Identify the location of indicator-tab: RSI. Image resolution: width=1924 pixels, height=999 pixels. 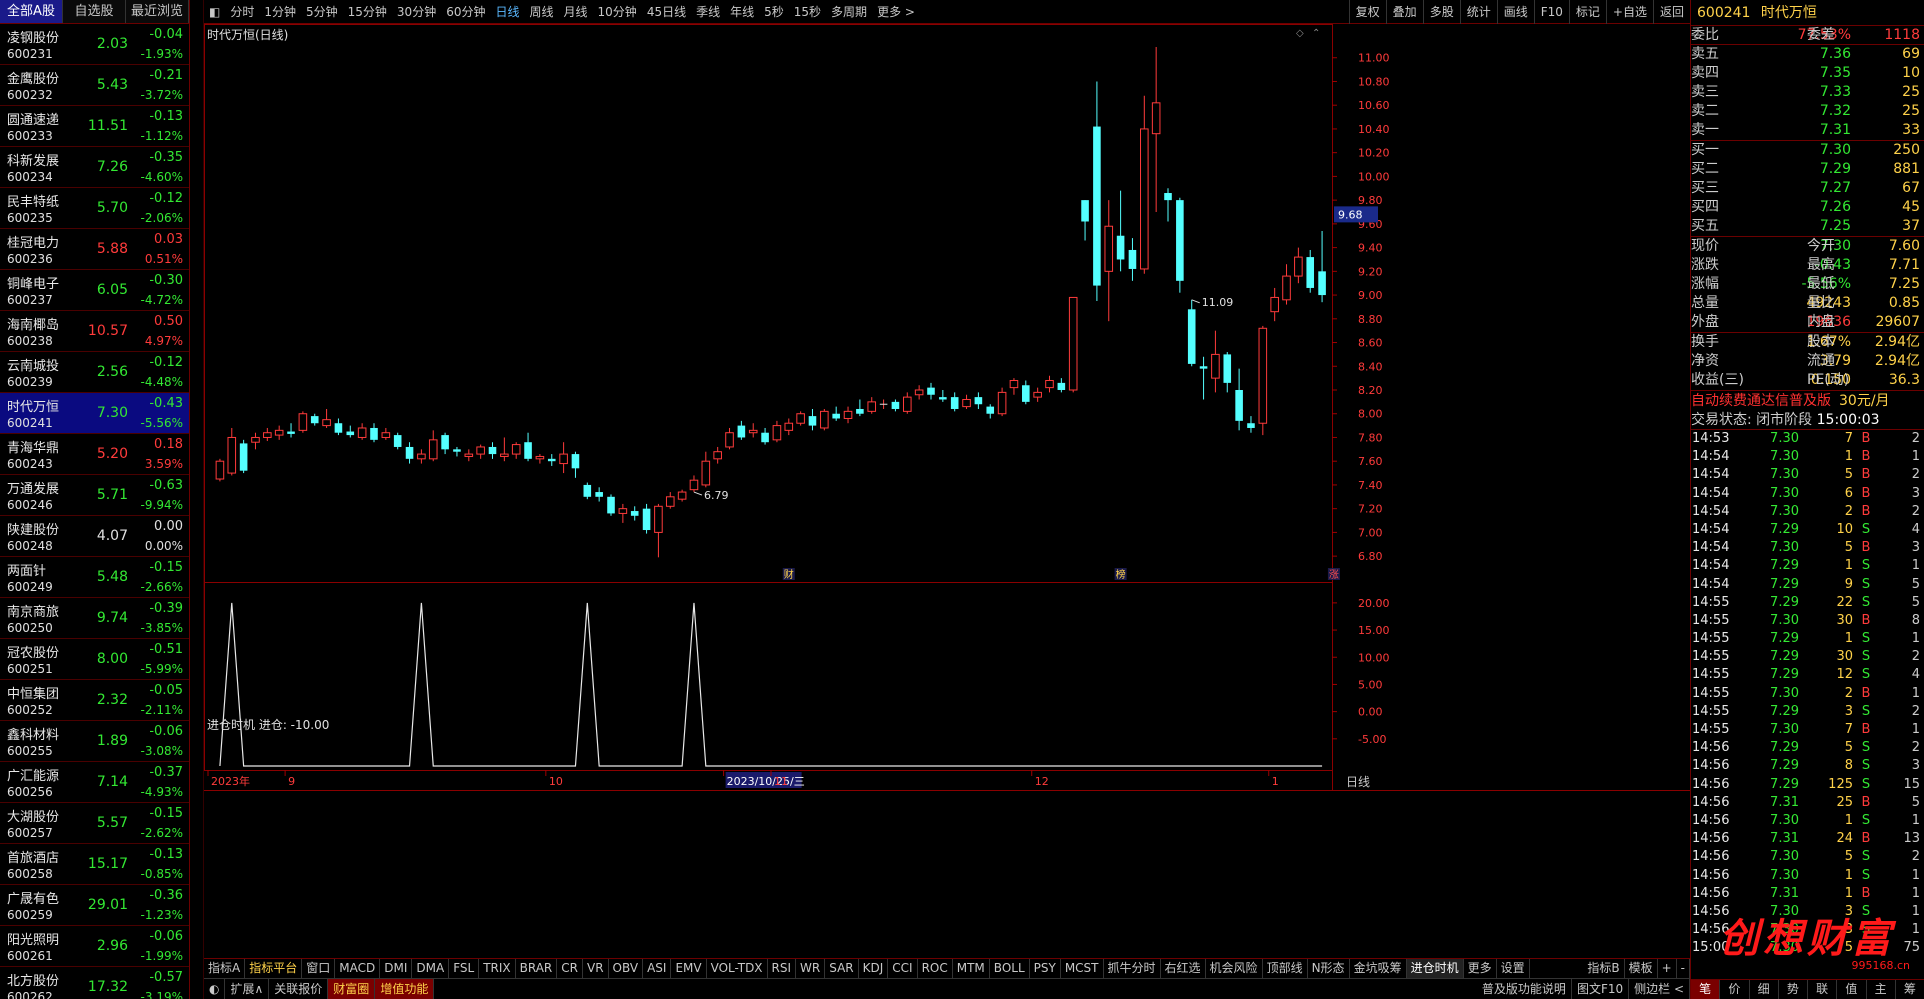
(782, 968).